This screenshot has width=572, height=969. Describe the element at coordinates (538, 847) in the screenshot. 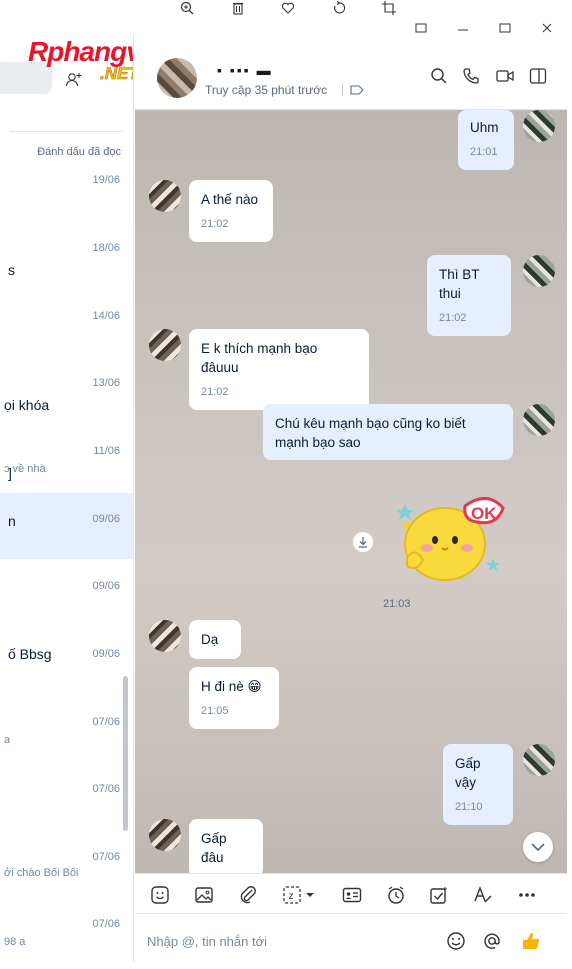

I see `scroll-to-bottom-button` at that location.